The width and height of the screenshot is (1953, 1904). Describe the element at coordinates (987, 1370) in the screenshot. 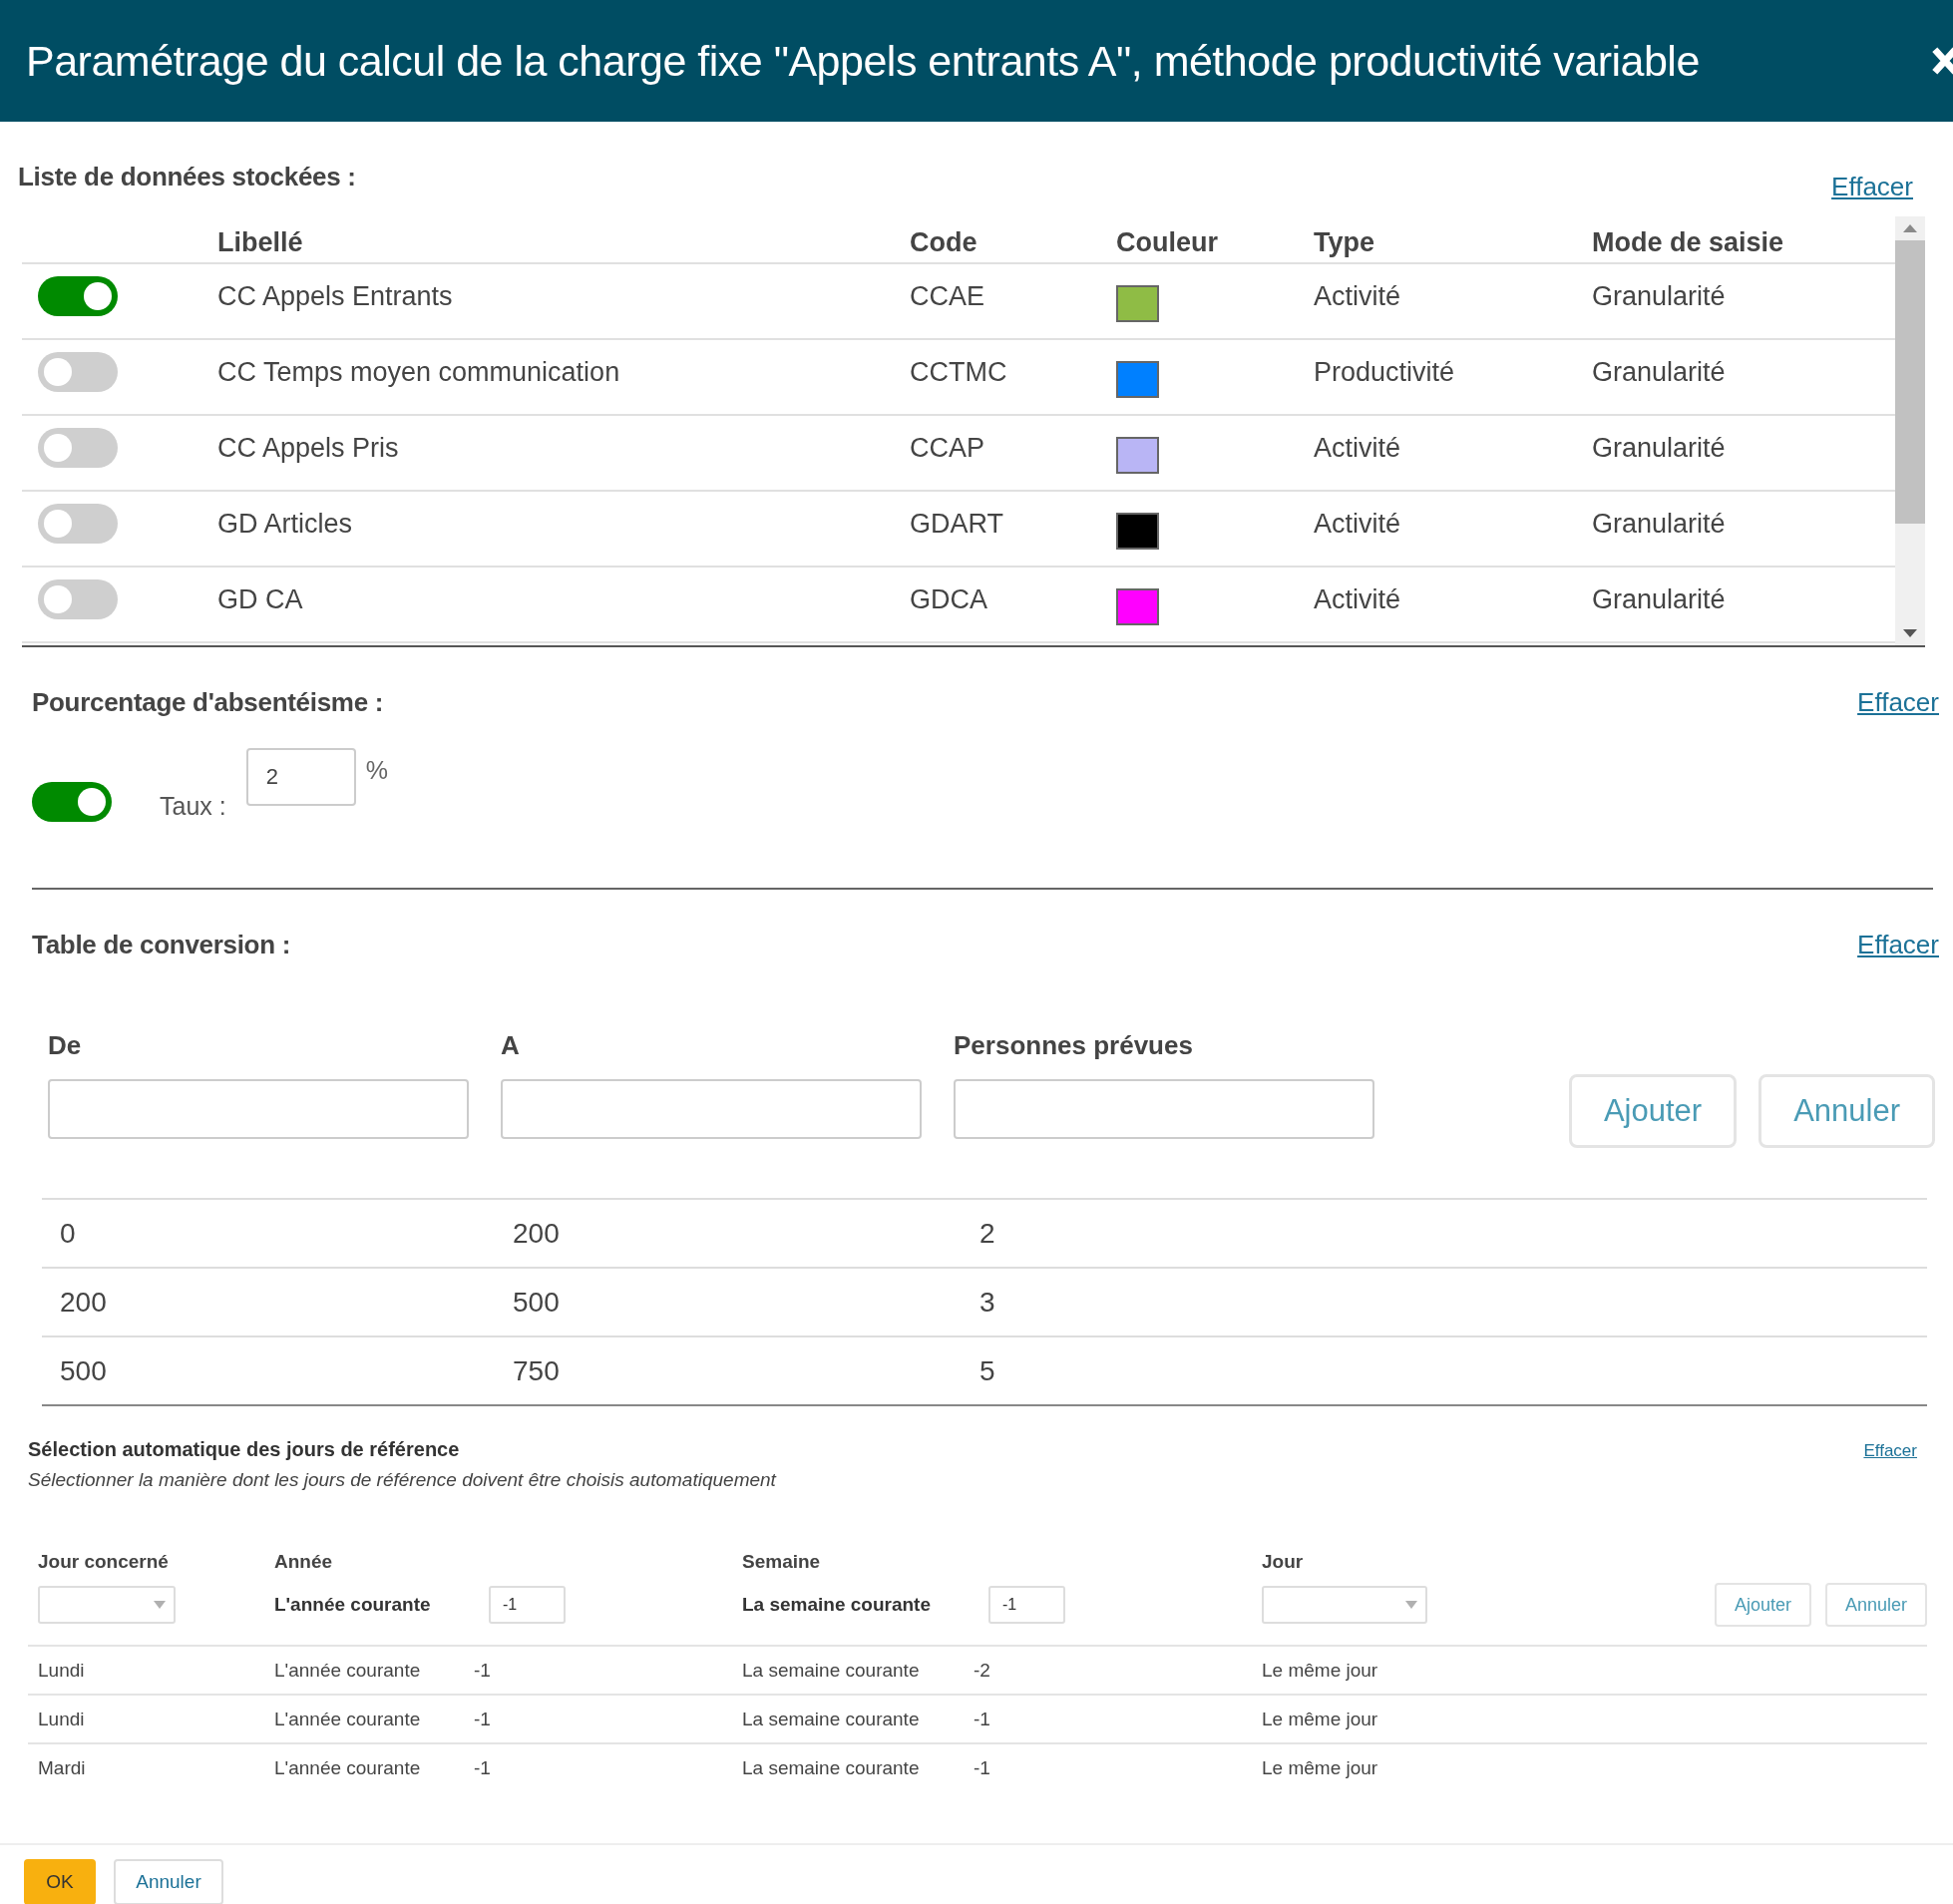

I see `table-cell-text: 5` at that location.